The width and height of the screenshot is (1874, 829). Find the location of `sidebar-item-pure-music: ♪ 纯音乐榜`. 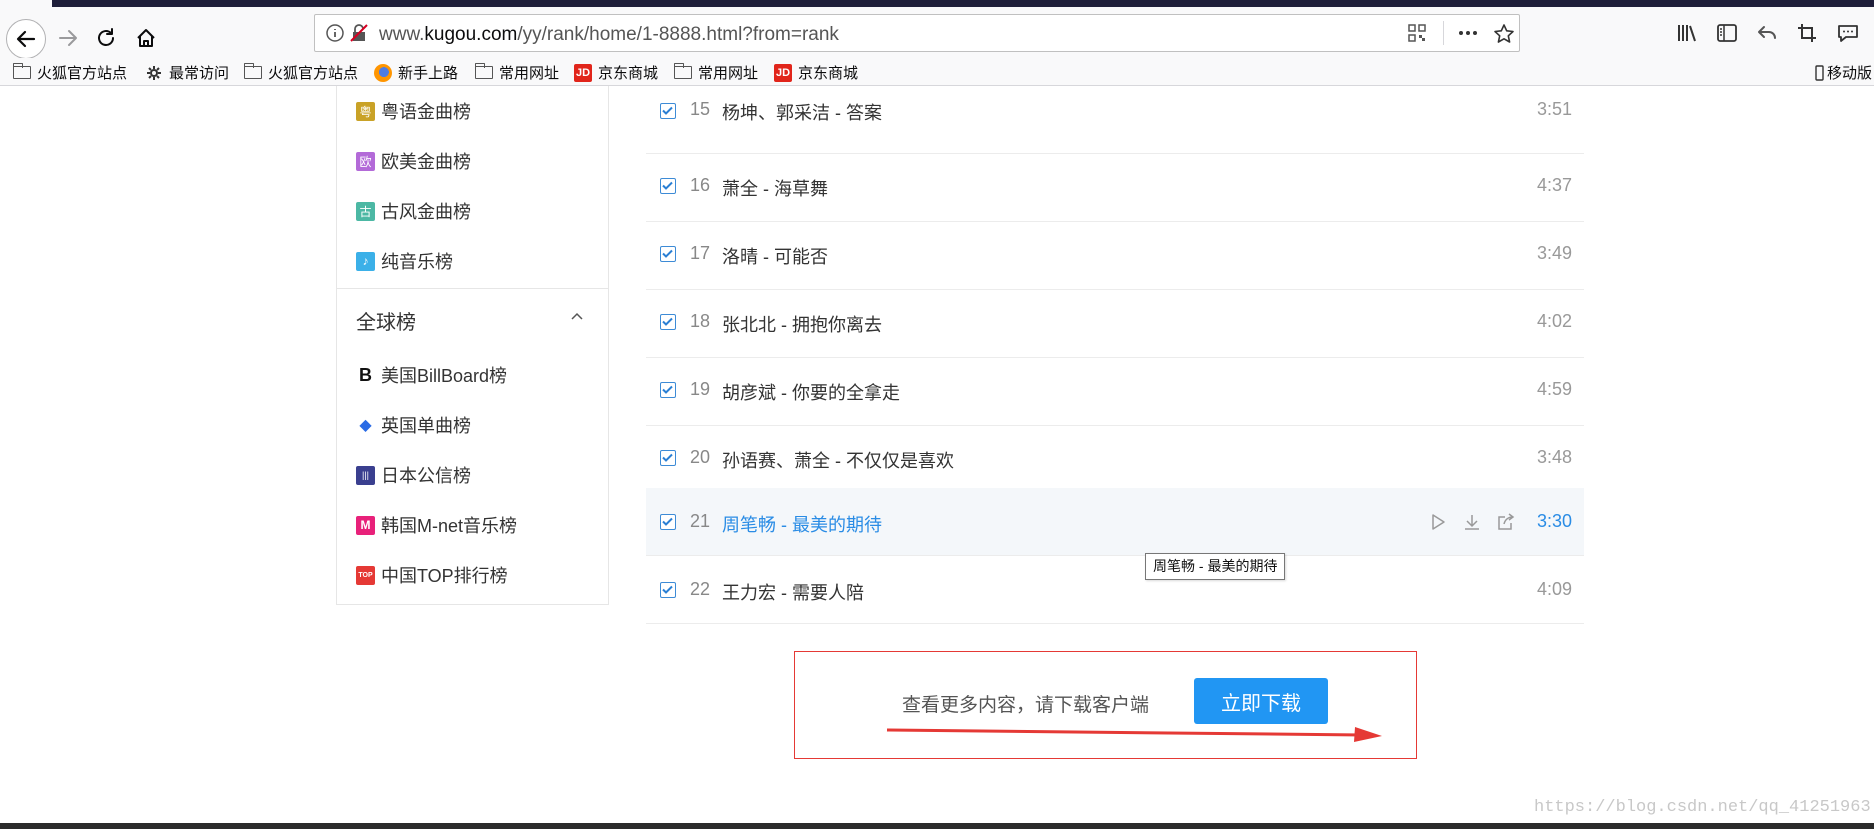

sidebar-item-pure-music: ♪ 纯音乐榜 is located at coordinates (404, 261).